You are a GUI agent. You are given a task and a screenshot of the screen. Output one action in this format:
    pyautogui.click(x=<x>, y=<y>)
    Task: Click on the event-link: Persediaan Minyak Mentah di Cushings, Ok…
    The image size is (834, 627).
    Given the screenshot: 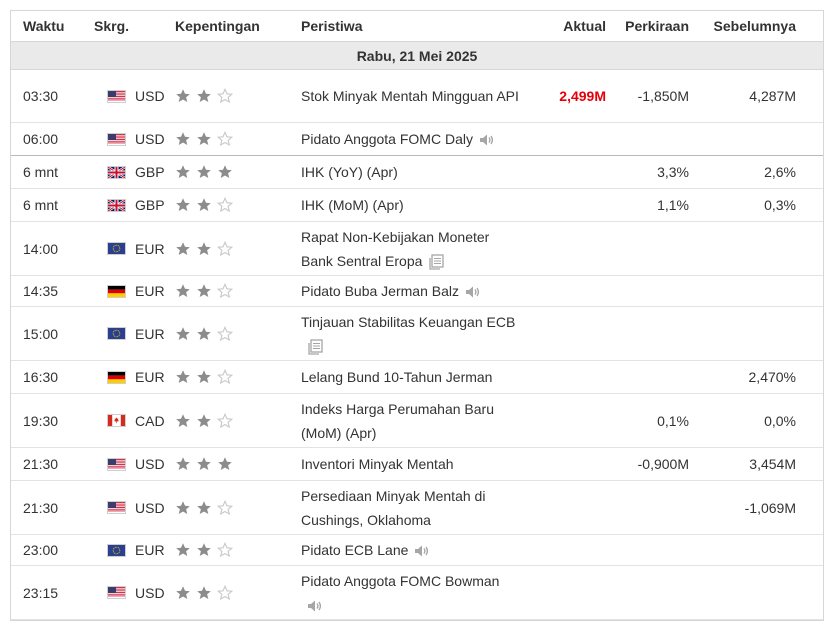 What is the action you would take?
    pyautogui.click(x=393, y=508)
    